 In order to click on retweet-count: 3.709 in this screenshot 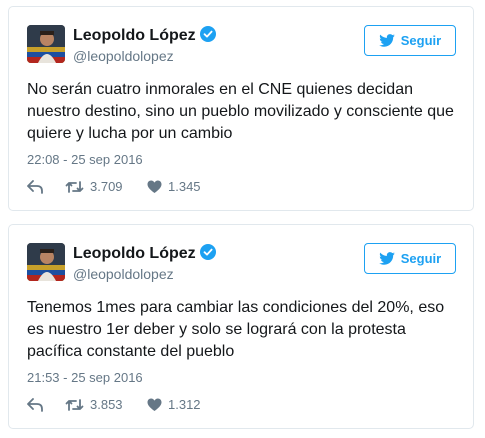, I will do `click(106, 186)`.